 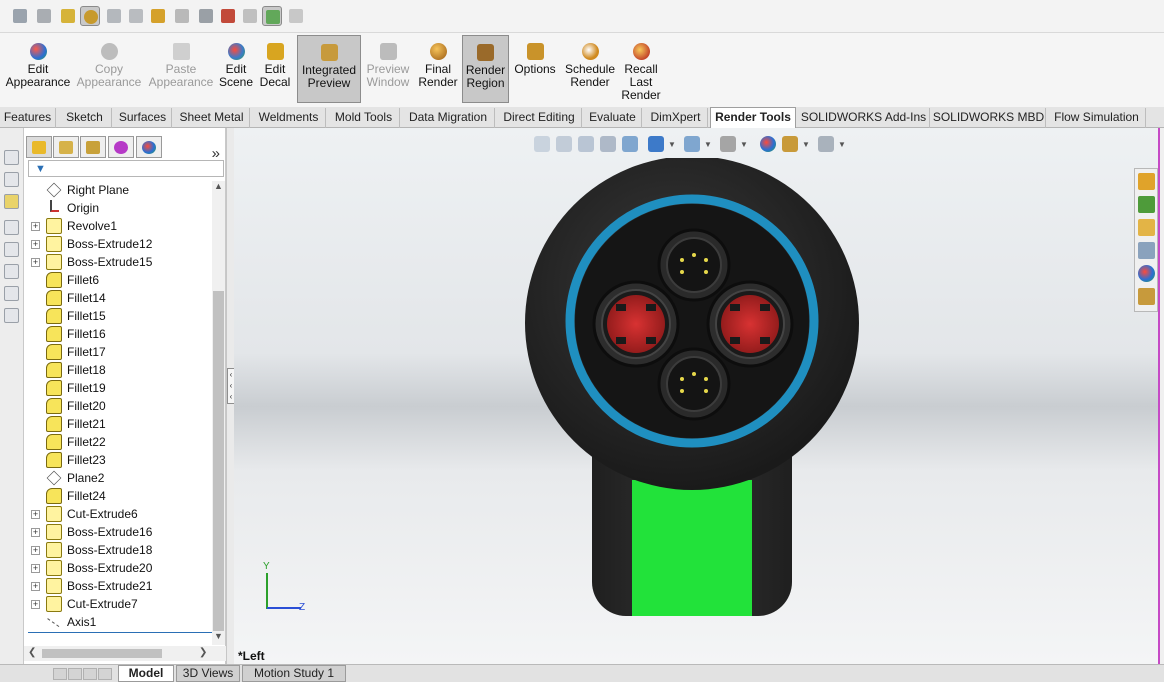 What do you see at coordinates (11, 271) in the screenshot?
I see `circle-icon` at bounding box center [11, 271].